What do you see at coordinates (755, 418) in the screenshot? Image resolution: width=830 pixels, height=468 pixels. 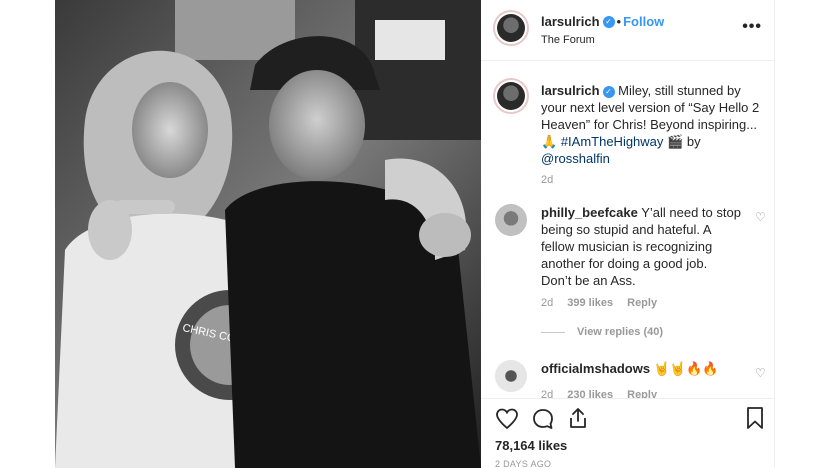 I see `bookmark-icon` at bounding box center [755, 418].